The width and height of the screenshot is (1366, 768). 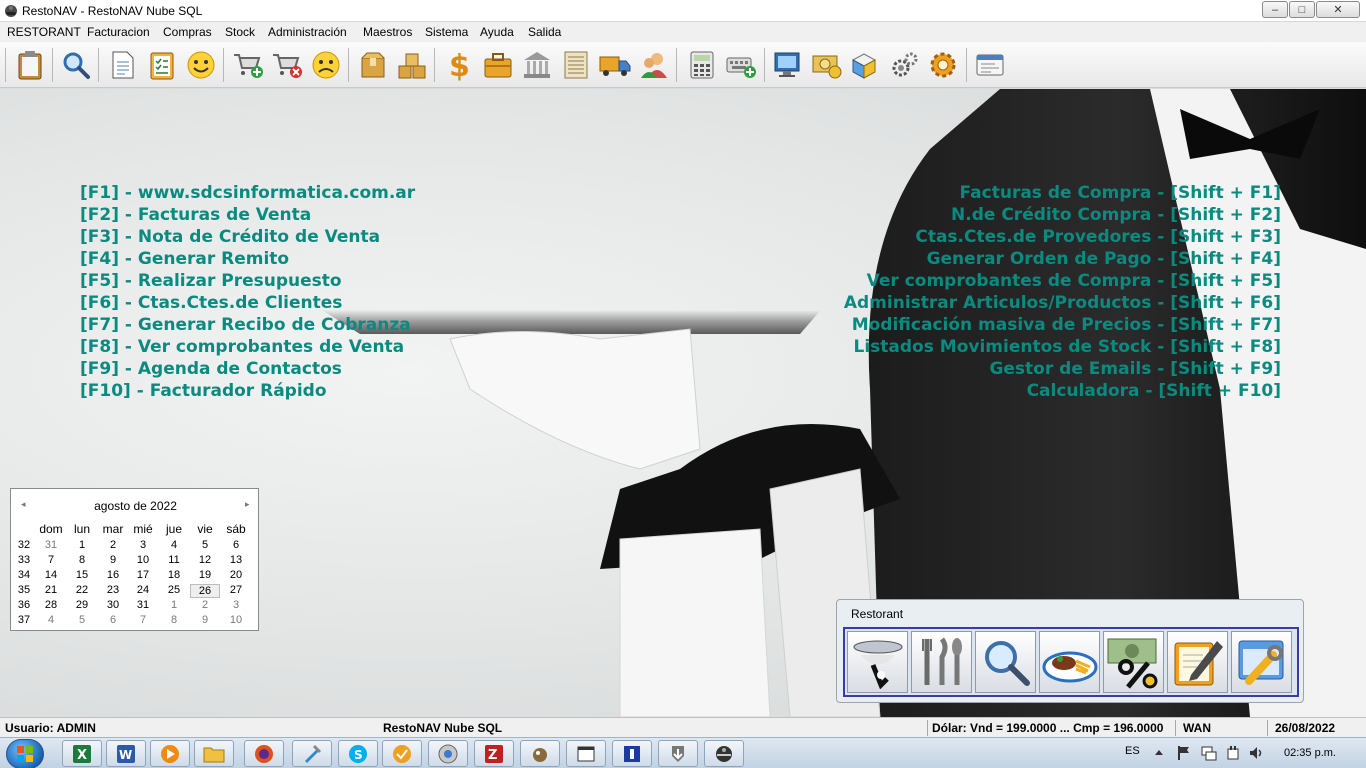 What do you see at coordinates (1310, 753) in the screenshot?
I see `clock: 02:35 p.m.` at bounding box center [1310, 753].